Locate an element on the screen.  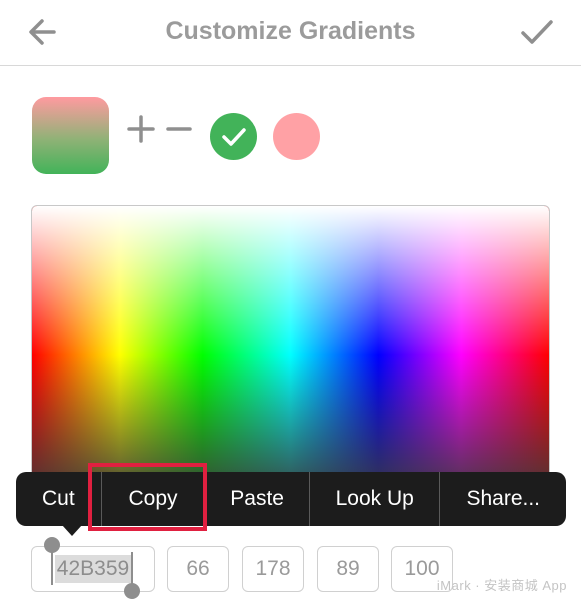
plus-icon is located at coordinates (141, 129).